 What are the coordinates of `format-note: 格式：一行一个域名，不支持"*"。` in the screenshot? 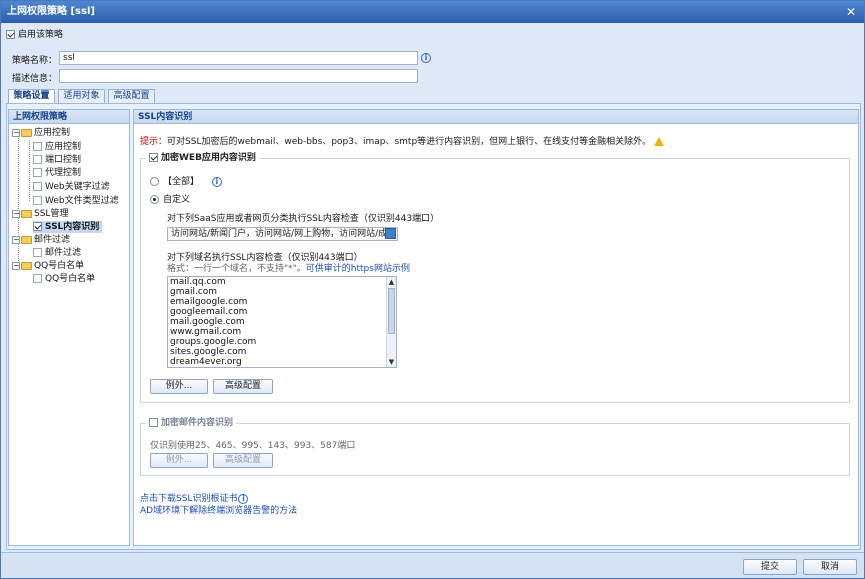 It's located at (236, 269).